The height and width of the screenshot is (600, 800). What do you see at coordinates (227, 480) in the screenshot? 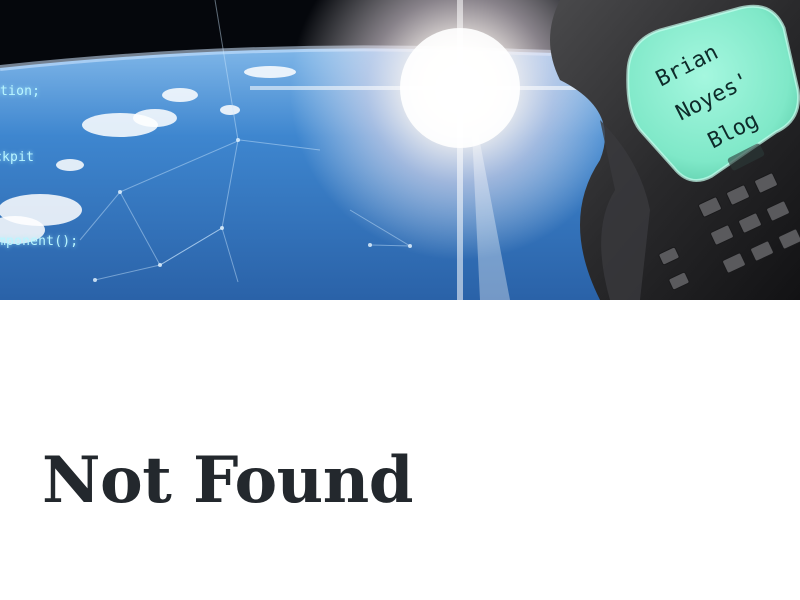
I see `page-title: Not Found` at bounding box center [227, 480].